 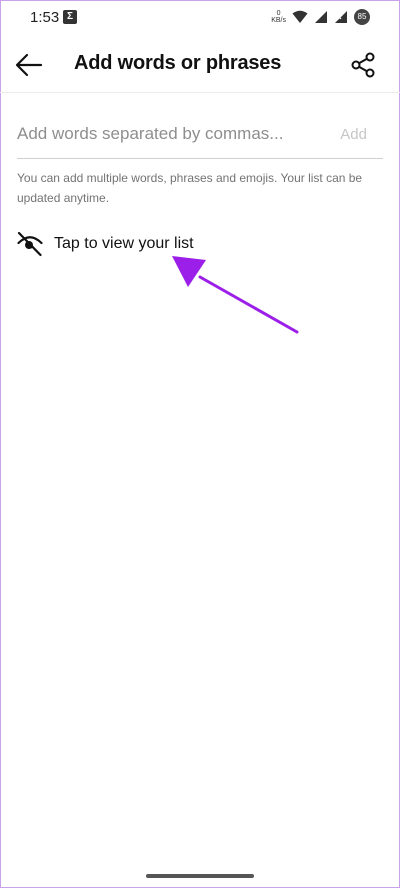 I want to click on signal-icon, so click(x=321, y=17).